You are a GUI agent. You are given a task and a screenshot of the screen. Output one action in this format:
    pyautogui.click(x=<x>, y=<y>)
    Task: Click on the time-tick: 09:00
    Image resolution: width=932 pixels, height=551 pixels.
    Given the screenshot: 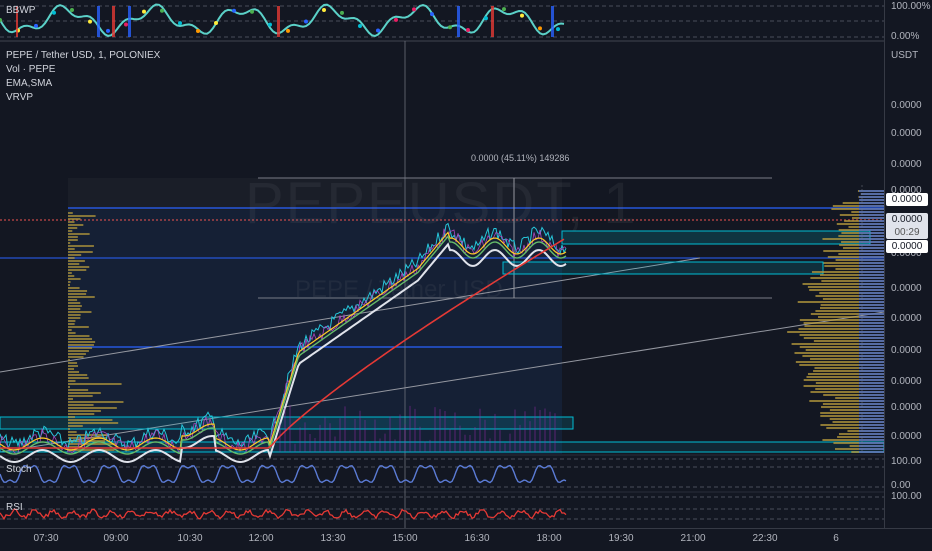 What is the action you would take?
    pyautogui.click(x=116, y=538)
    